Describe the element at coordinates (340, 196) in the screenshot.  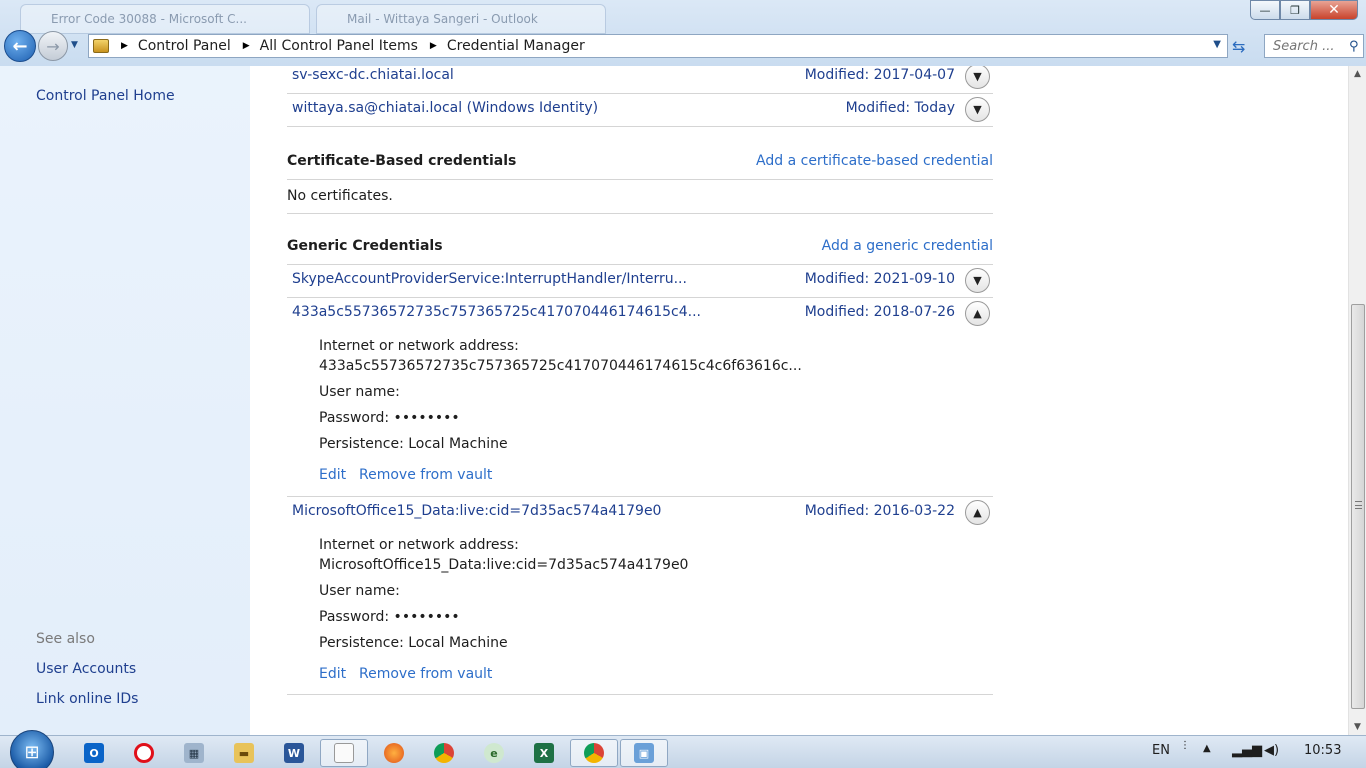
I see `empty-message: No certificates.` at that location.